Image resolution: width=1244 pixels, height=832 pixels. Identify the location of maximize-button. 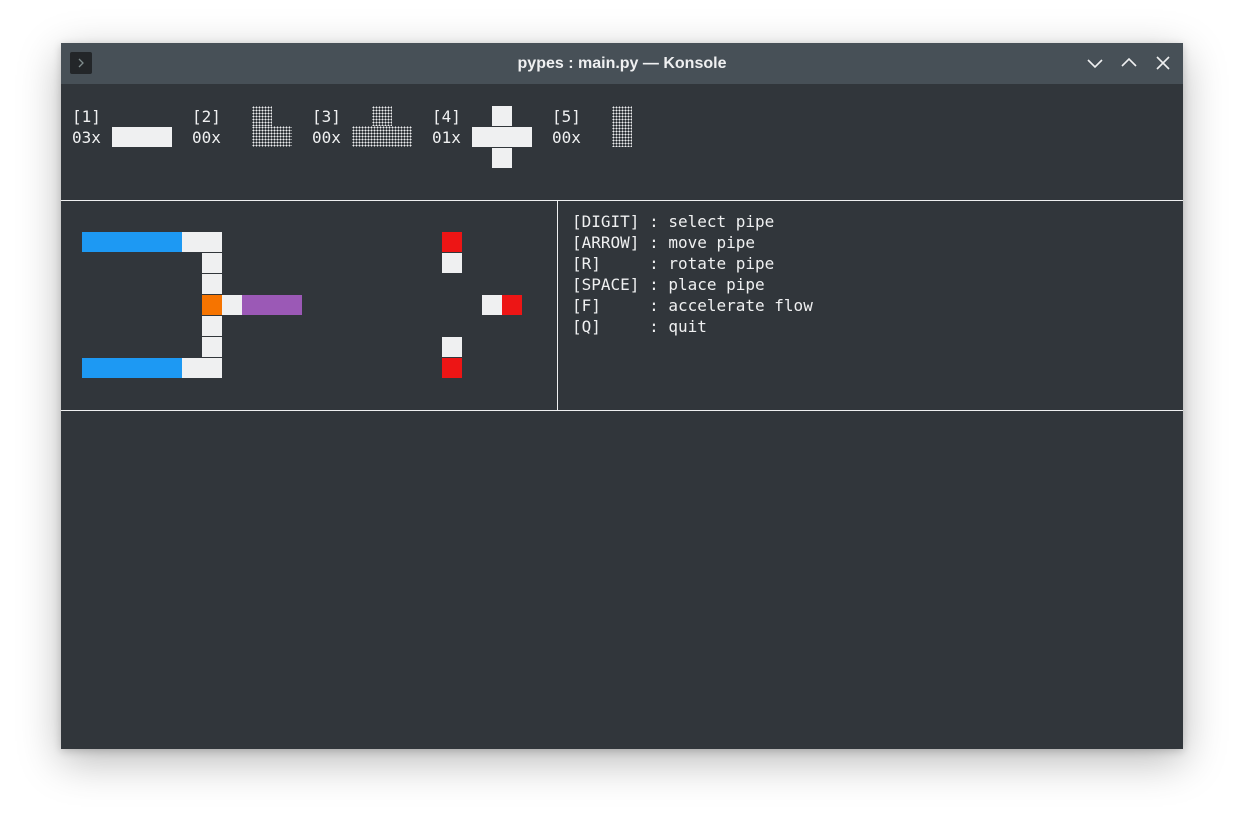
(1129, 63).